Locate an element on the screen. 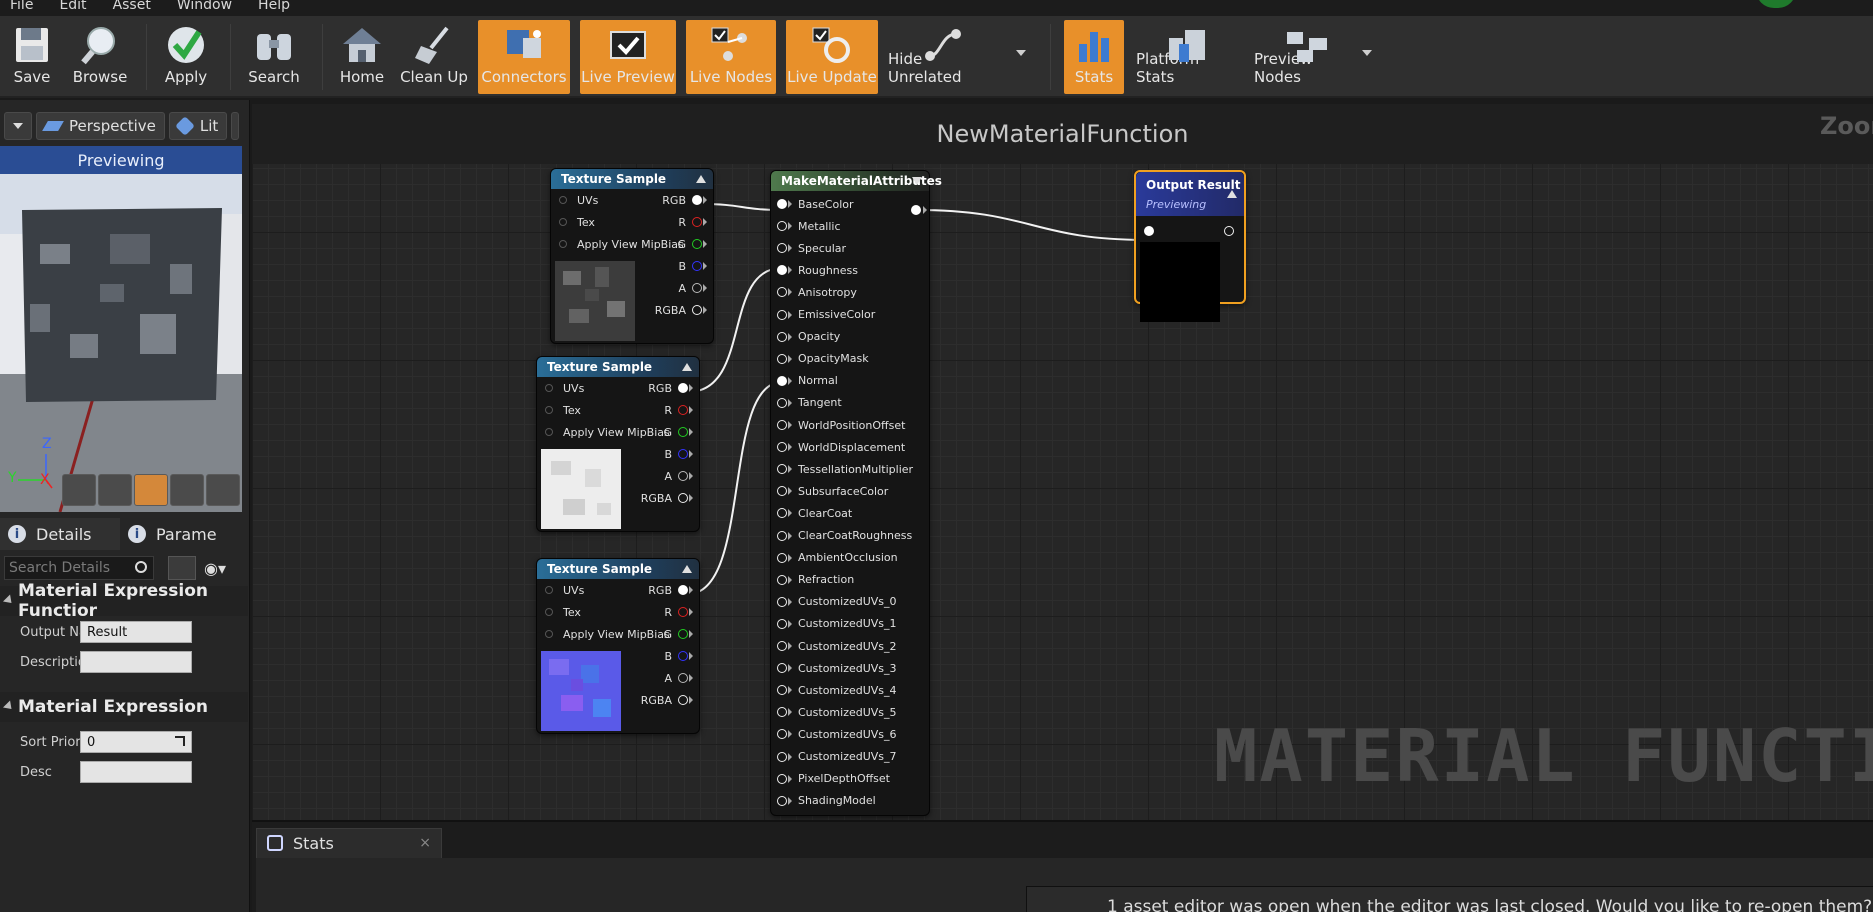 This screenshot has height=912, width=1873. pin-clearcoat: ClearCoat is located at coordinates (814, 513).